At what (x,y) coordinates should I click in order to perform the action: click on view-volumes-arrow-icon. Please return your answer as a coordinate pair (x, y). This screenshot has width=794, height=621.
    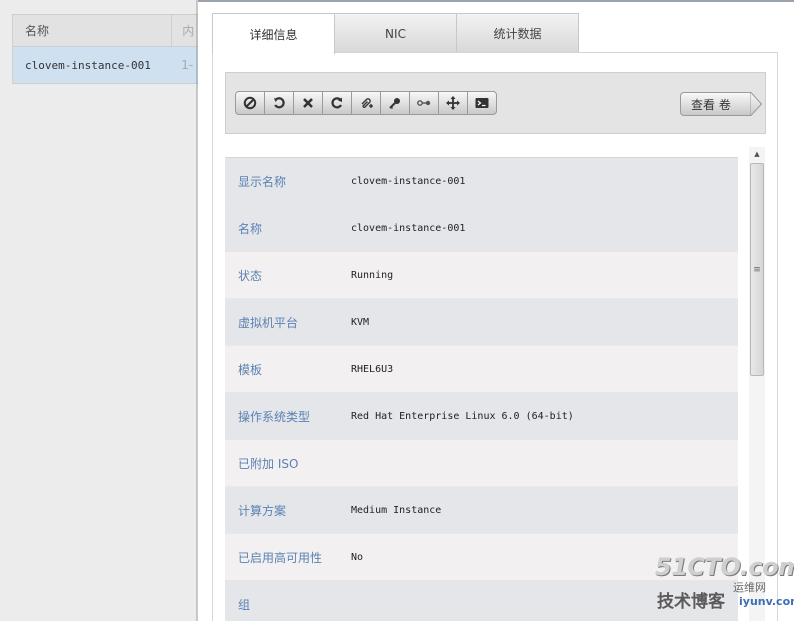
    Looking at the image, I should click on (756, 104).